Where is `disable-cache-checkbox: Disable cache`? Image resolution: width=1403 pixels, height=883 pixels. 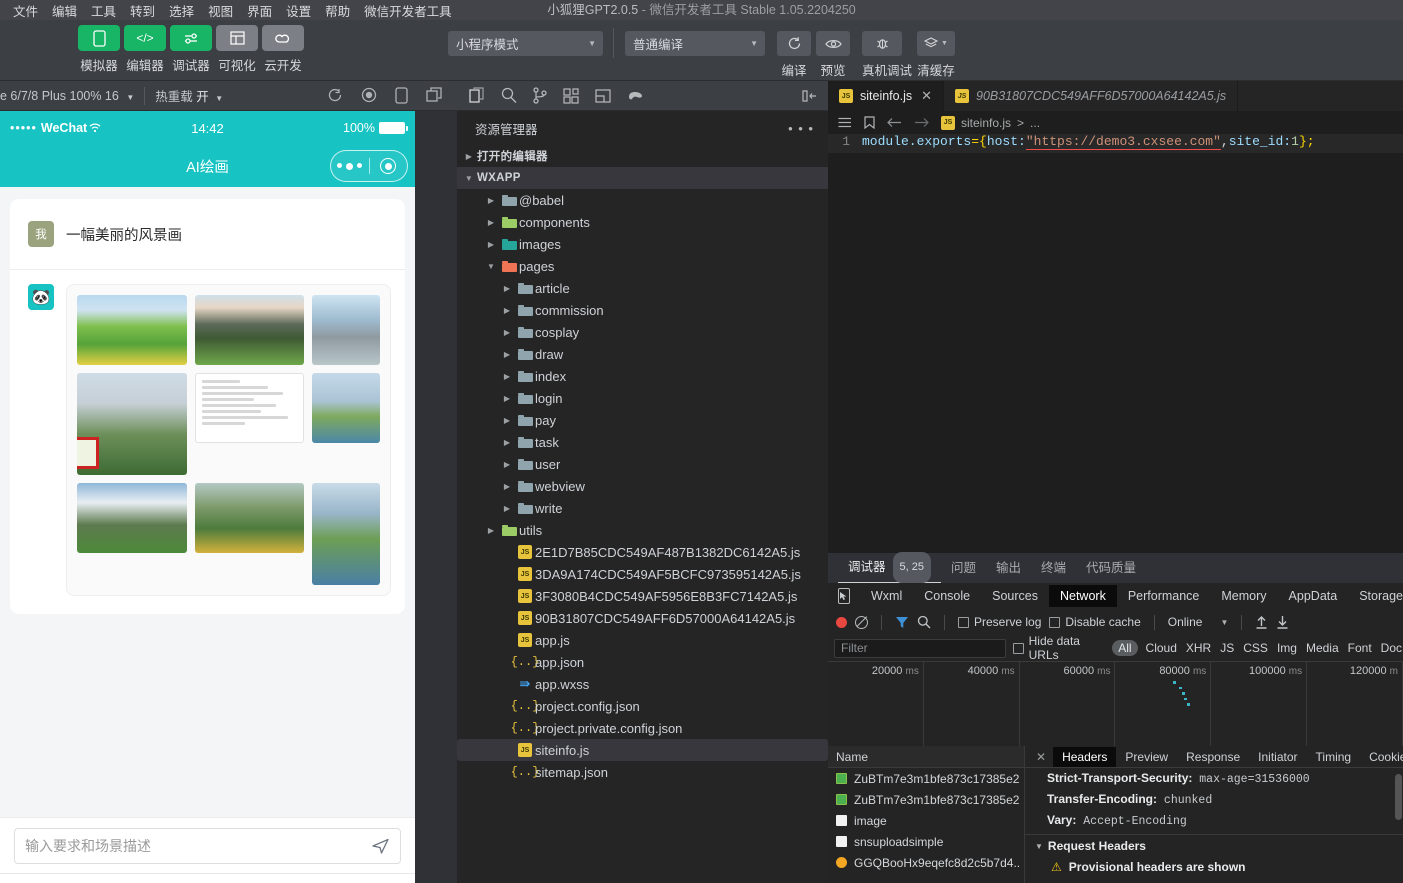 disable-cache-checkbox: Disable cache is located at coordinates (1095, 622).